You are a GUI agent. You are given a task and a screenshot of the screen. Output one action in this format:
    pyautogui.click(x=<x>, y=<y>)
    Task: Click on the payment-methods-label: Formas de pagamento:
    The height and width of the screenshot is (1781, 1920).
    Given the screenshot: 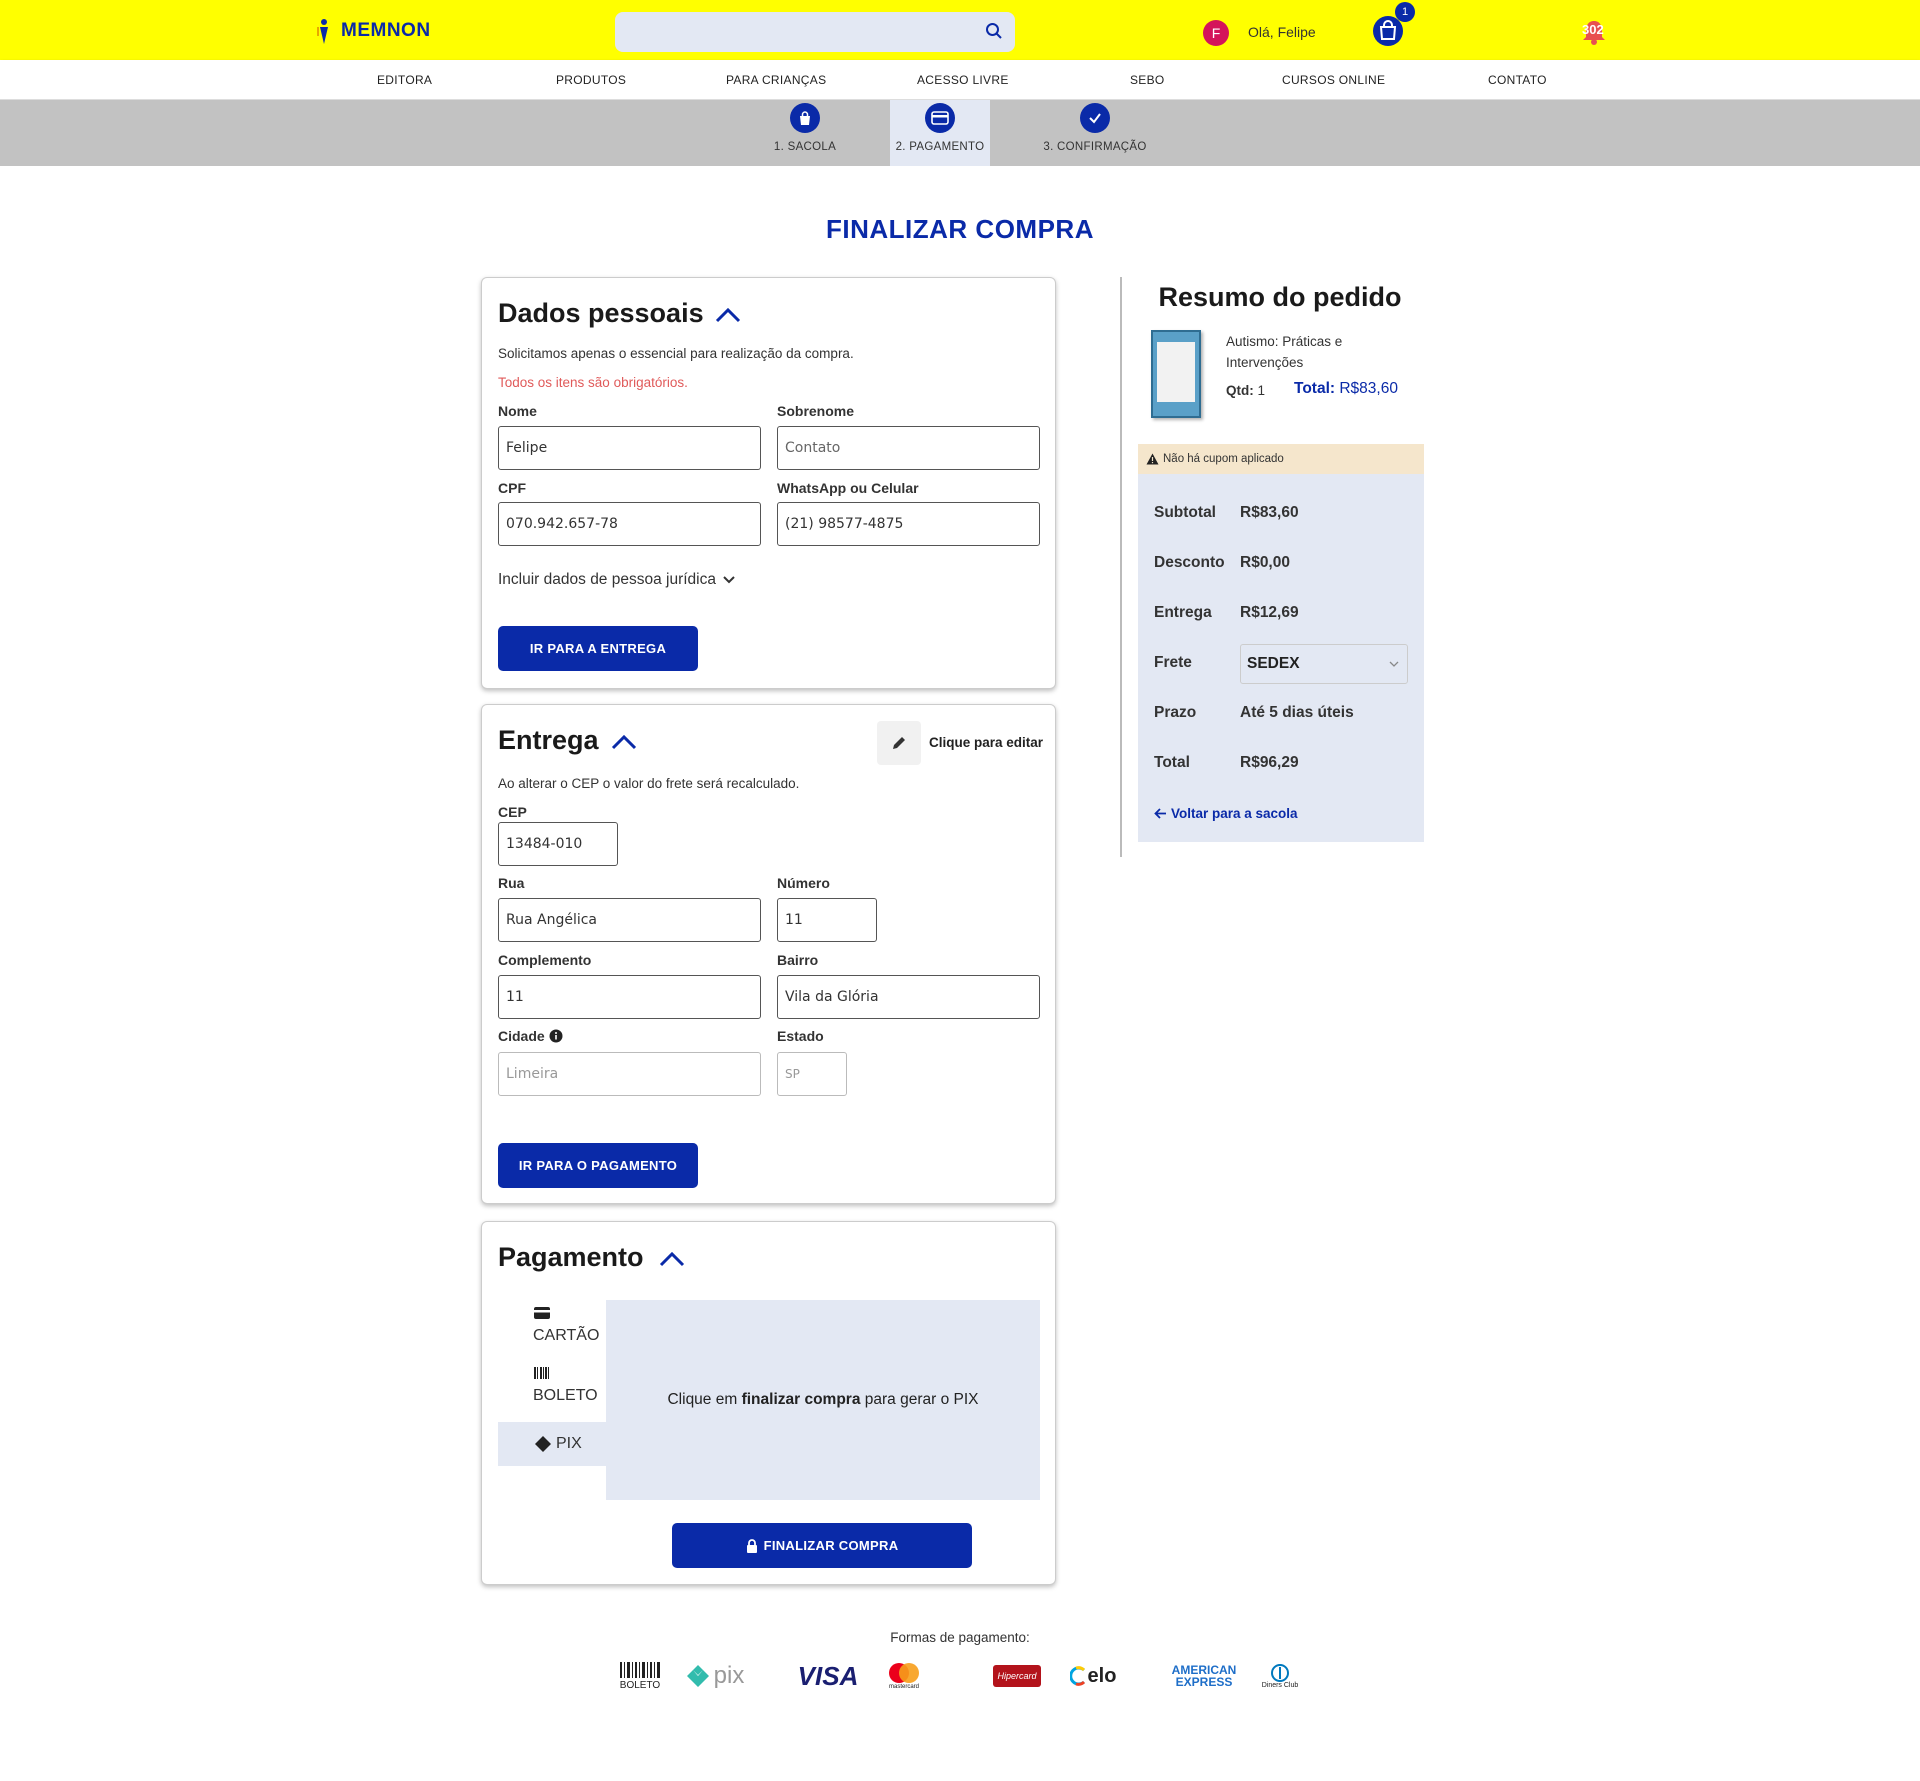 What is the action you would take?
    pyautogui.click(x=960, y=1637)
    